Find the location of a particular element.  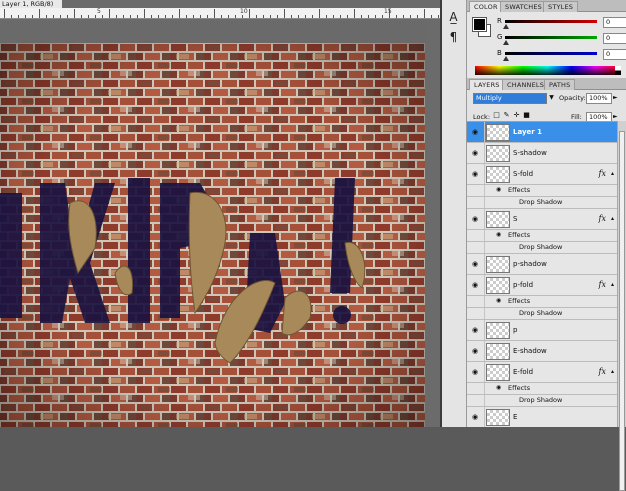

tab-paths: PATHS is located at coordinates (560, 84).